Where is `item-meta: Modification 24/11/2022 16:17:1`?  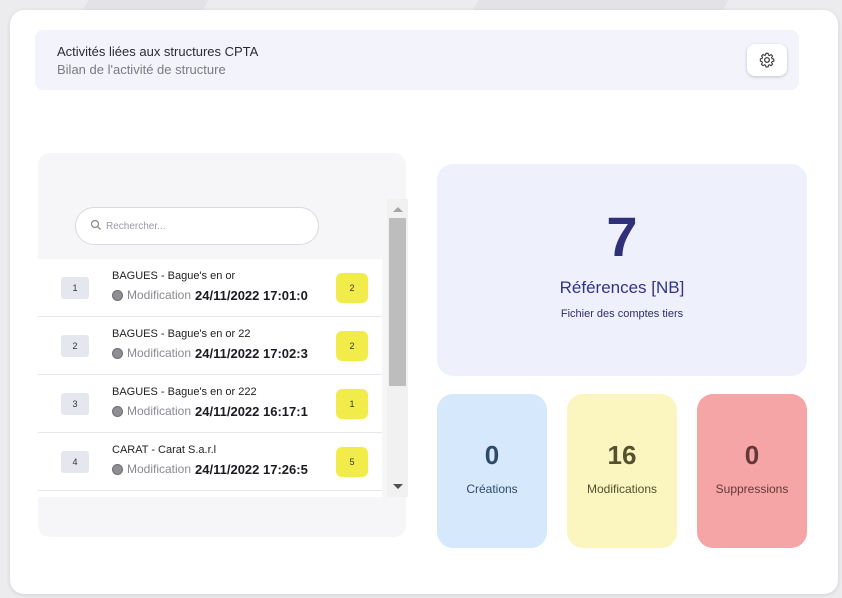 item-meta: Modification 24/11/2022 16:17:1 is located at coordinates (226, 411).